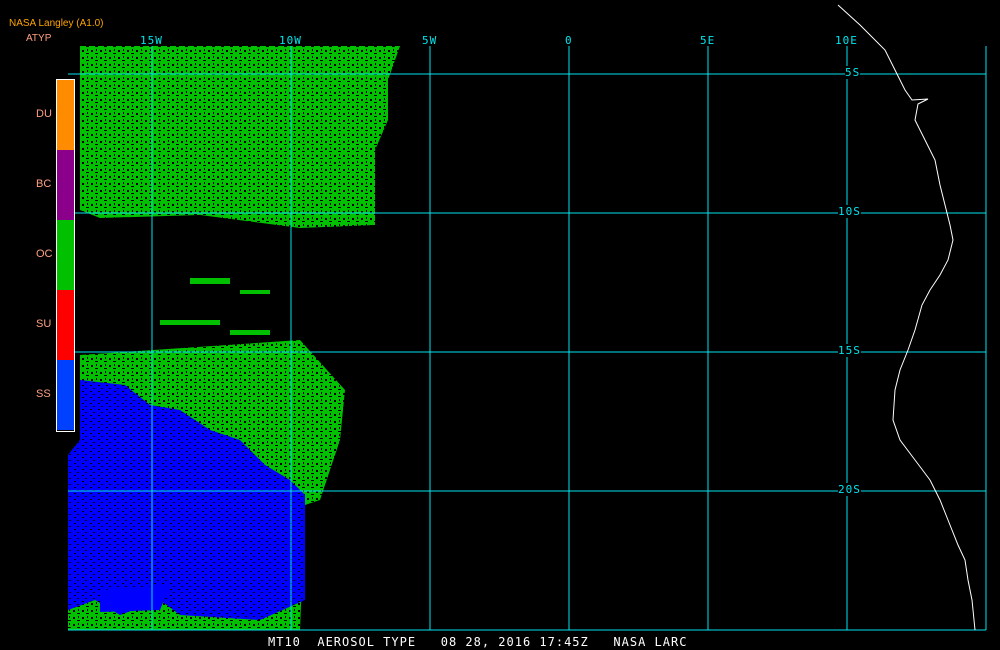 The width and height of the screenshot is (1000, 650). I want to click on longitude-label: 0, so click(569, 40).